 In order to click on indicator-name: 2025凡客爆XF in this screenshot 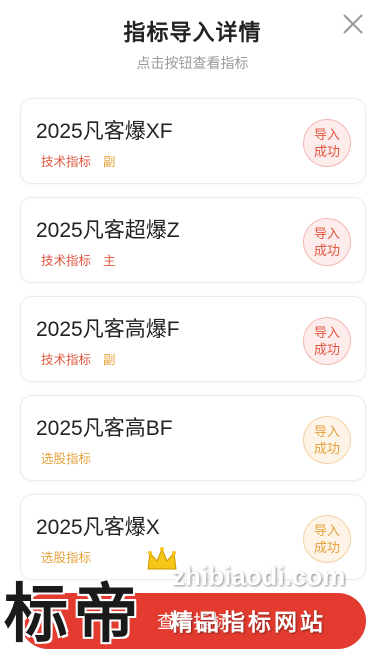, I will do `click(104, 131)`.